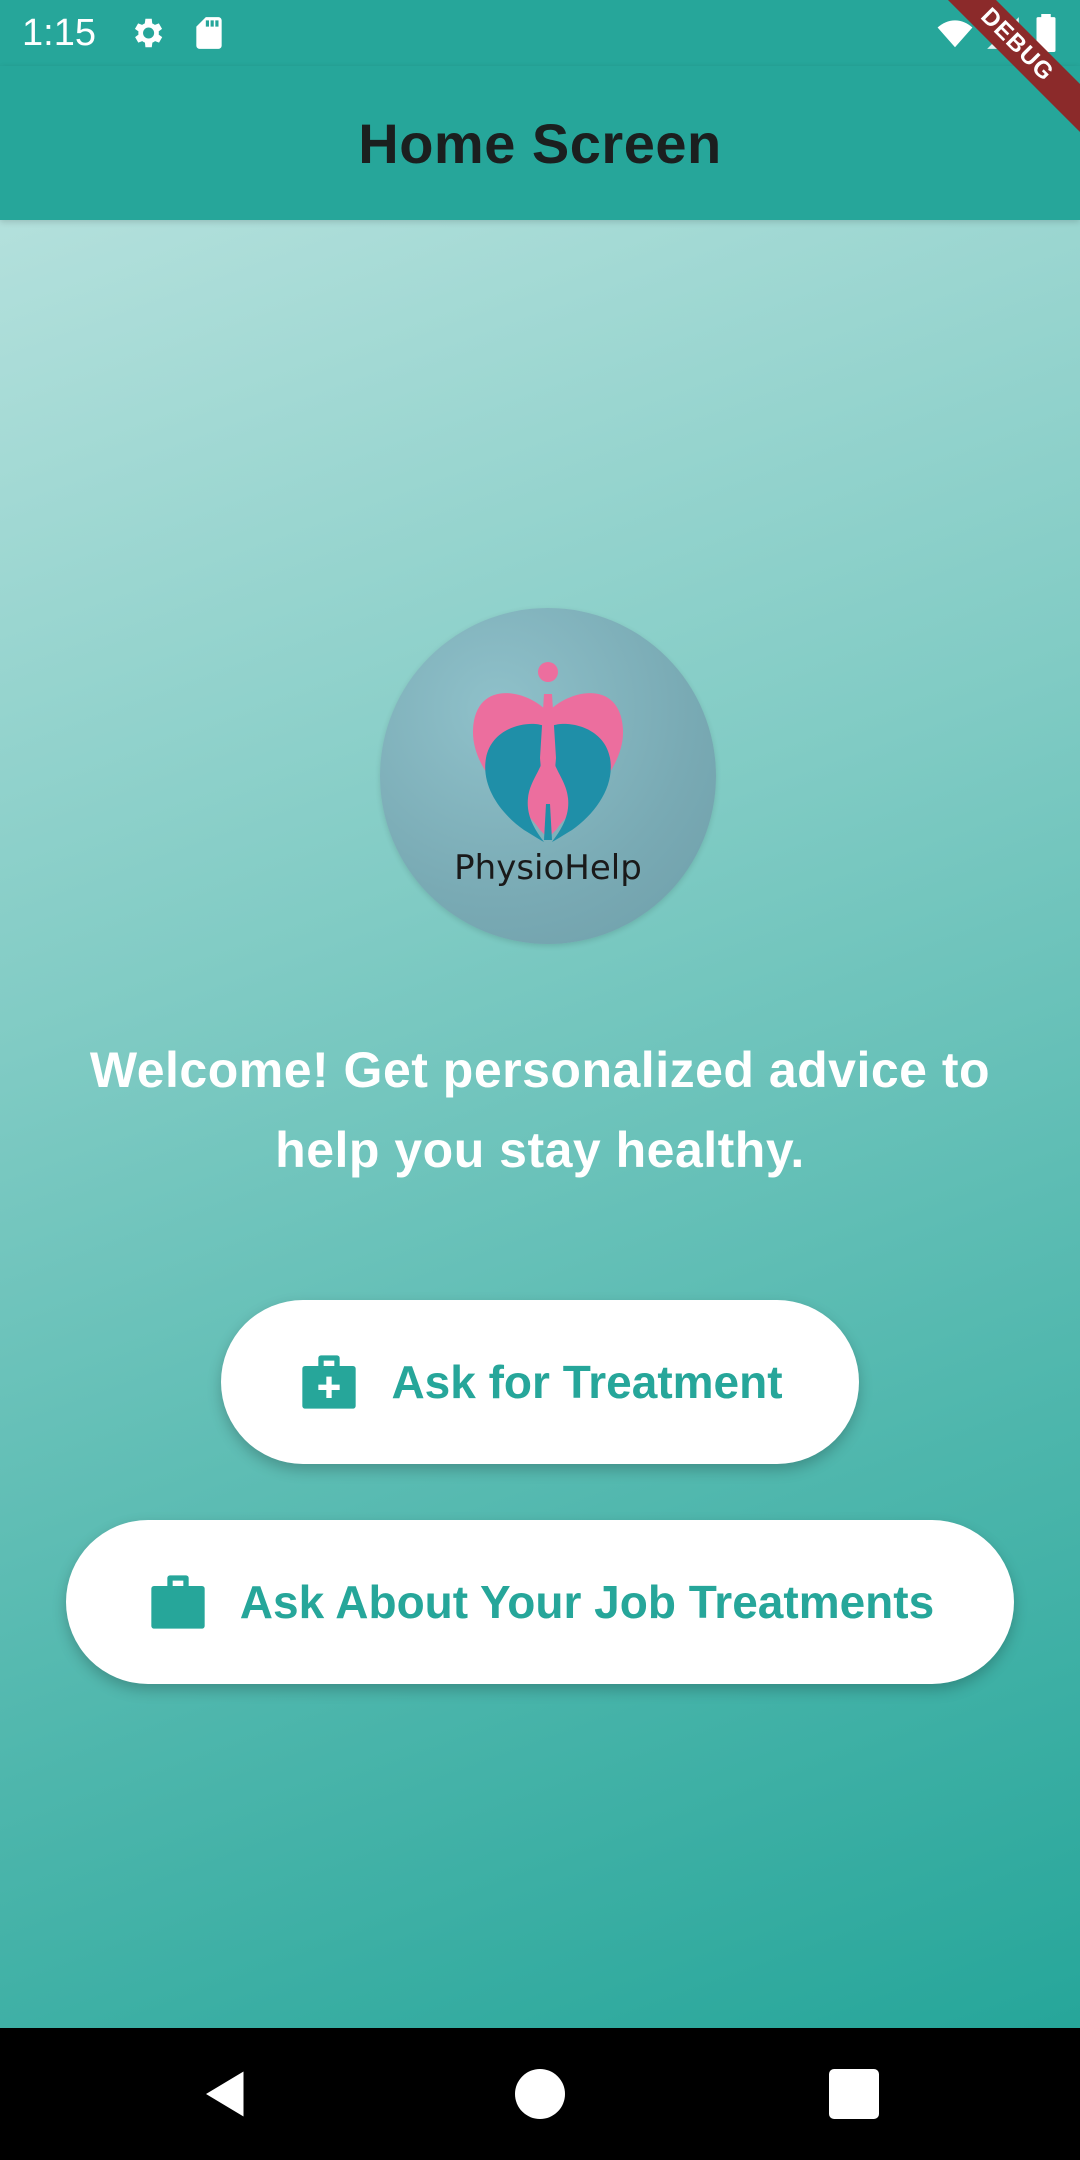 The width and height of the screenshot is (1080, 2160). What do you see at coordinates (548, 868) in the screenshot?
I see `logo-text: PhysioHelp` at bounding box center [548, 868].